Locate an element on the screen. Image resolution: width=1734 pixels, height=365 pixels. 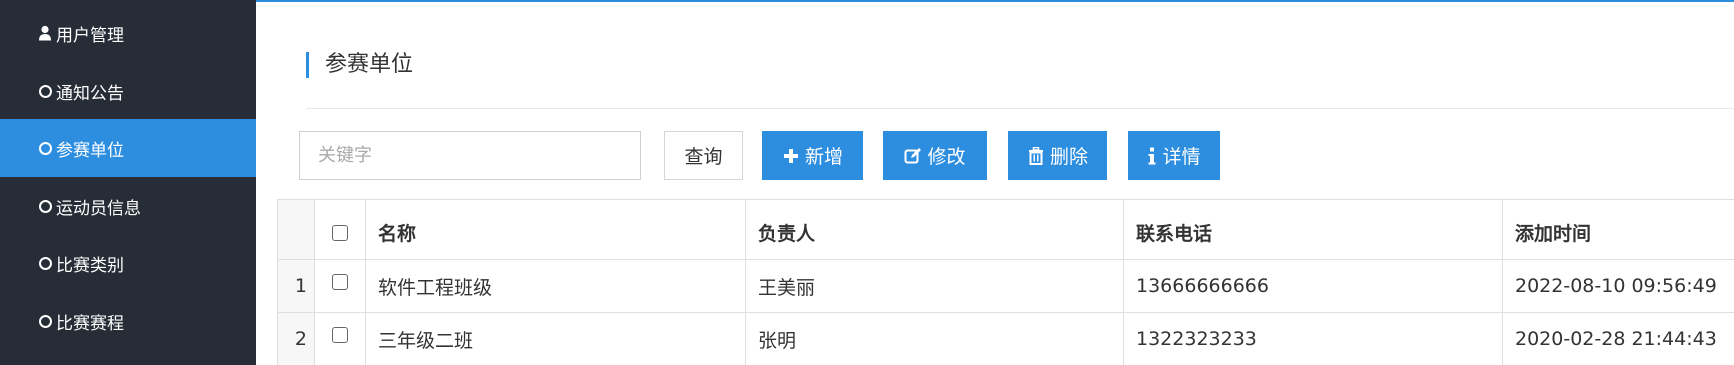
sidebar-item-match-category: 比赛类别 is located at coordinates (128, 263).